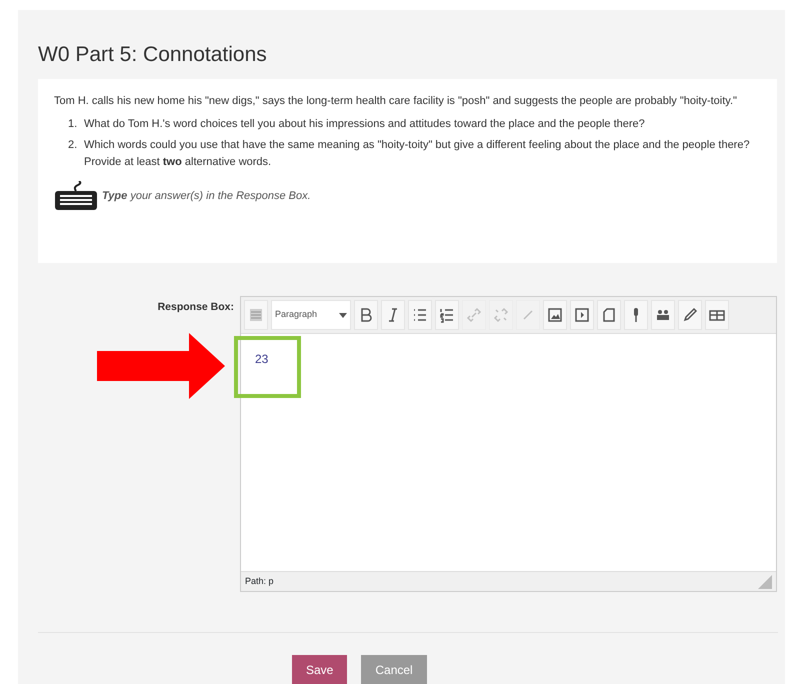 The height and width of the screenshot is (684, 788). What do you see at coordinates (76, 196) in the screenshot?
I see `keyboard-icon` at bounding box center [76, 196].